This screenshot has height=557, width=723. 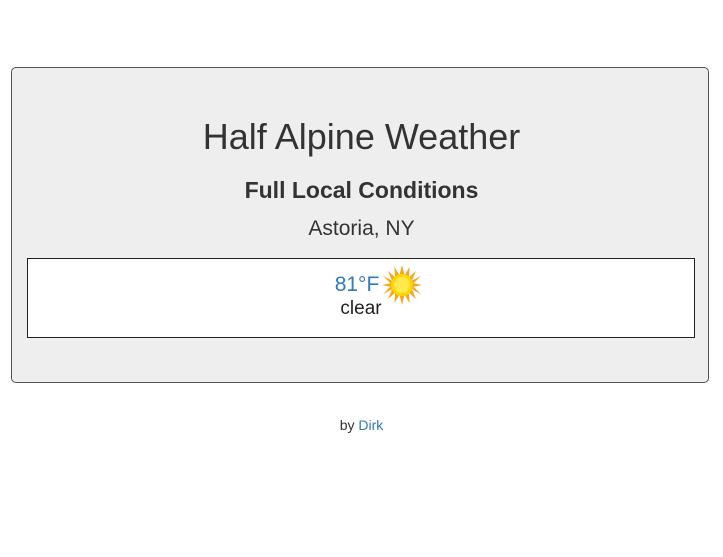 I want to click on page-title: Half Alpine Weather, so click(x=361, y=136).